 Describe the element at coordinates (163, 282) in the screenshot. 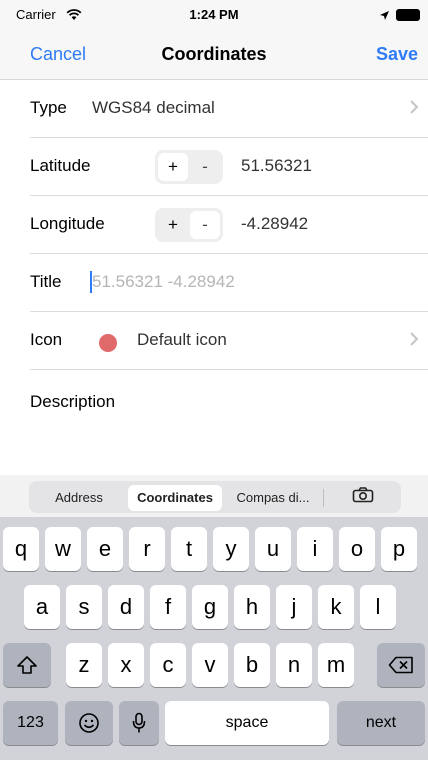

I see `title-input: 51.56321 -4.28942` at that location.